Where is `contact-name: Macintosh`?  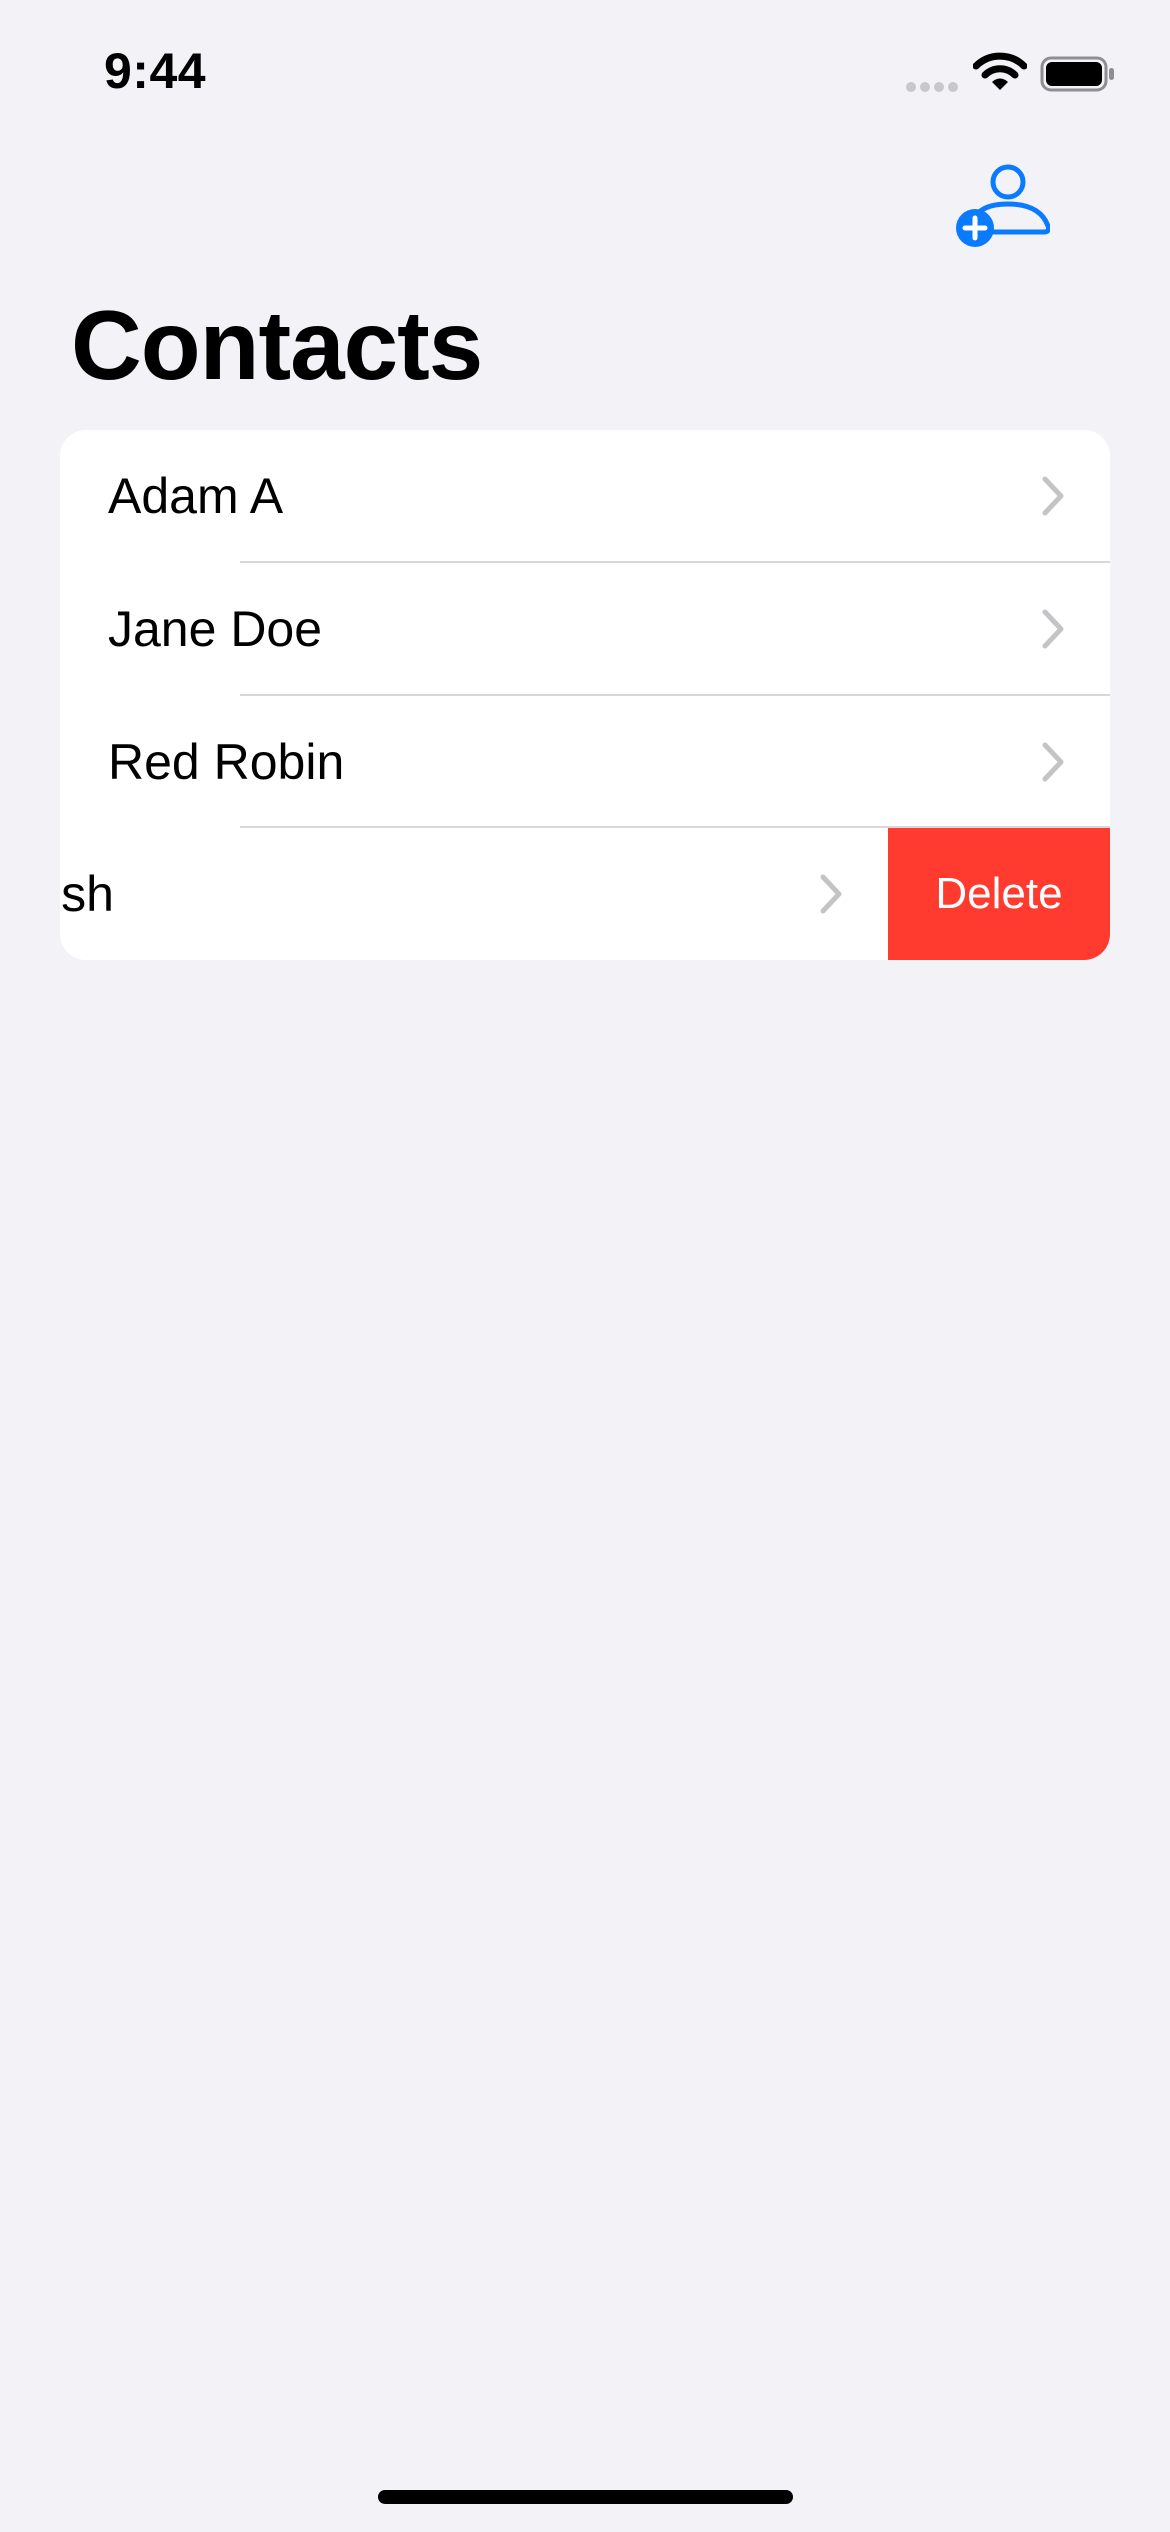 contact-name: Macintosh is located at coordinates (87, 894).